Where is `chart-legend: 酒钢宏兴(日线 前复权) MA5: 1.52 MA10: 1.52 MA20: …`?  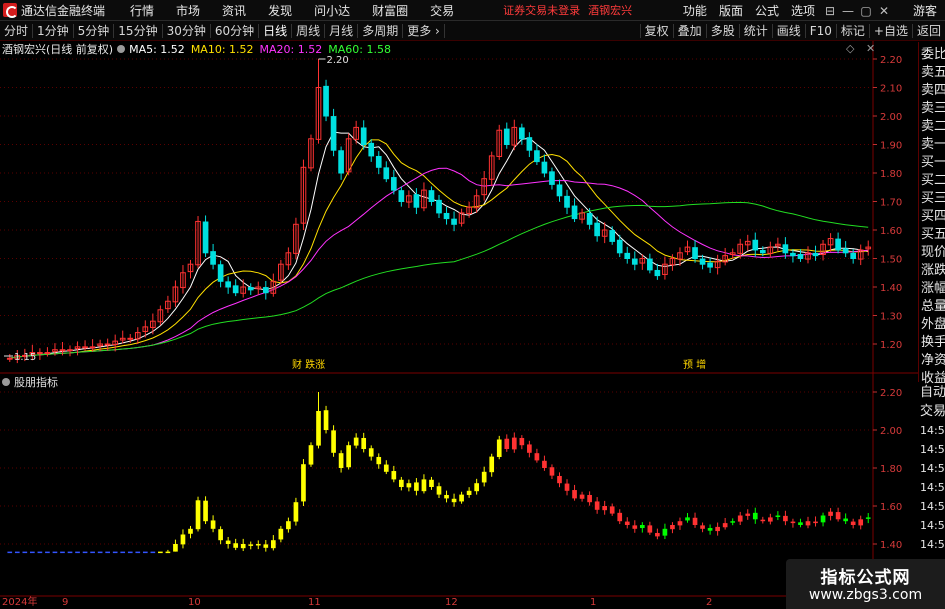
chart-legend: 酒钢宏兴(日线 前复权) MA5: 1.52 MA10: 1.52 MA20: … is located at coordinates (199, 49).